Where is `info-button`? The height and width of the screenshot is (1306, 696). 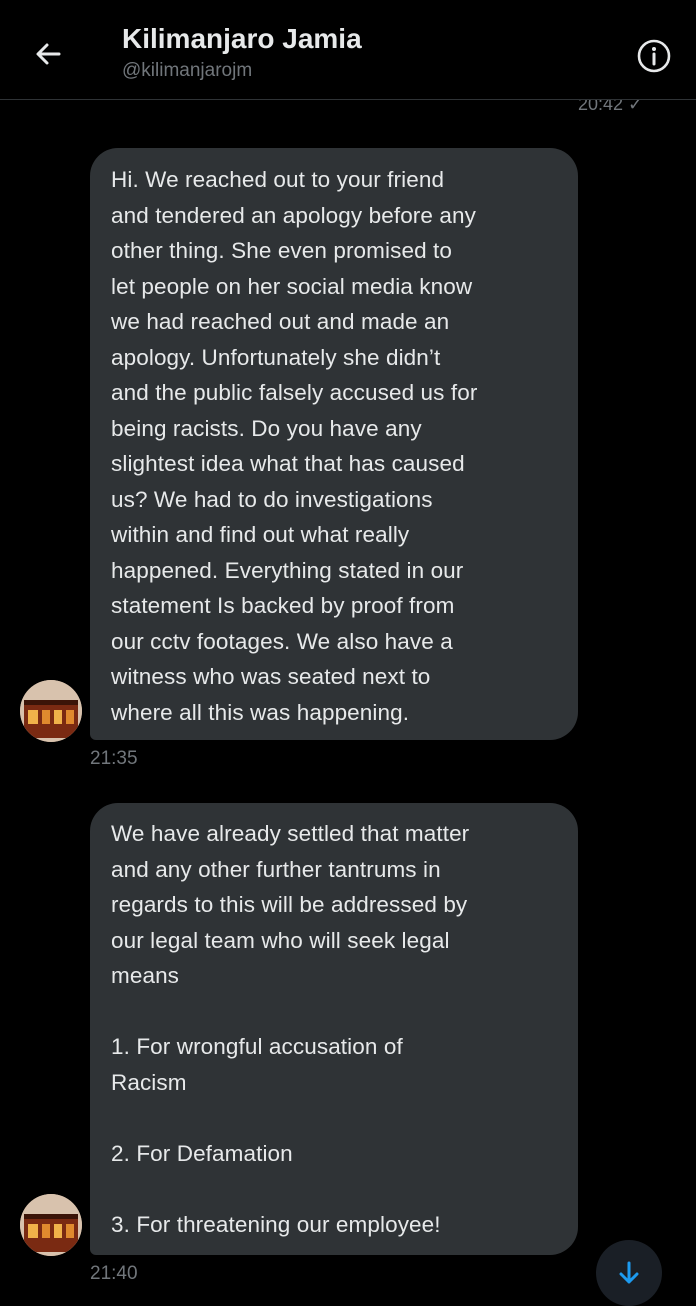
info-button is located at coordinates (654, 56).